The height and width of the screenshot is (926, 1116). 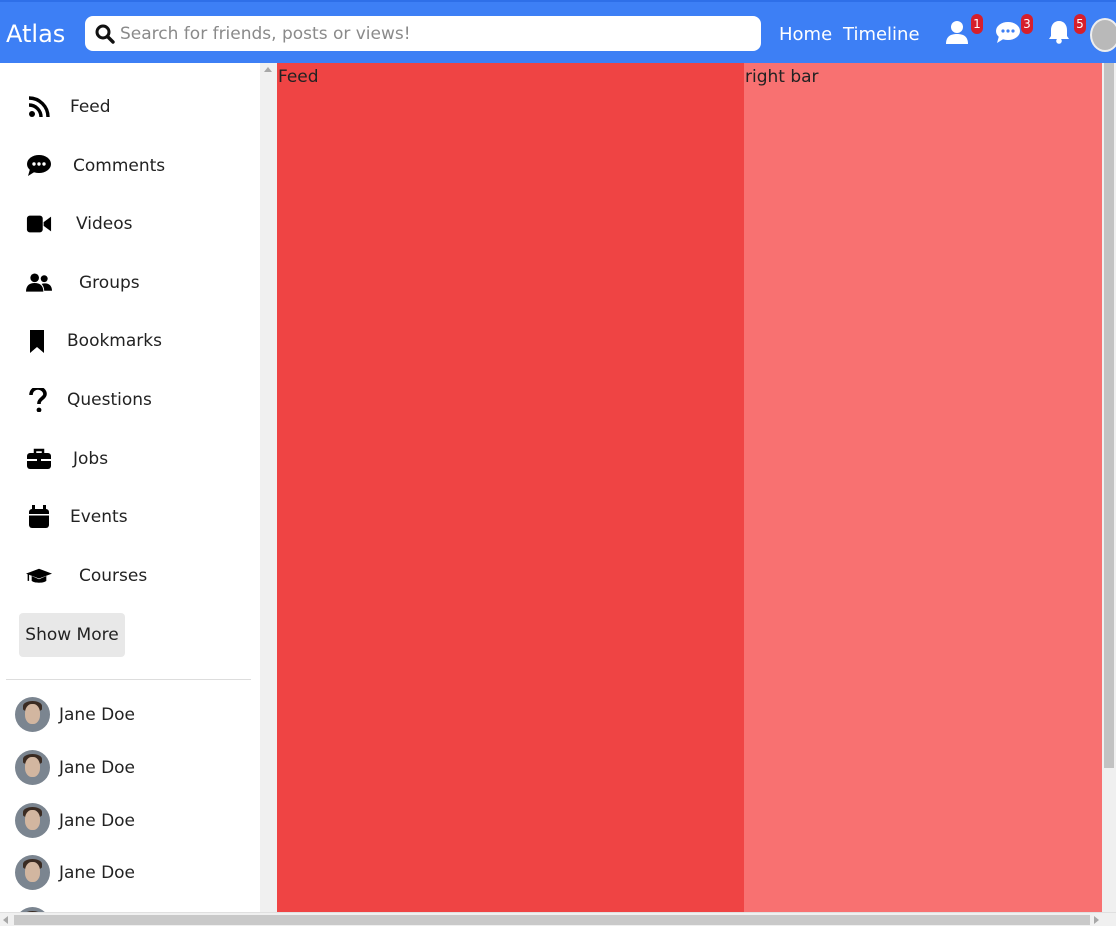 I want to click on sidebar-item-videos: Videos, so click(x=125, y=224).